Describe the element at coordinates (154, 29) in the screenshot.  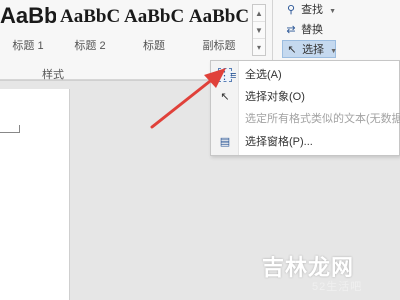
I see `style-title: AaBbC 标题` at that location.